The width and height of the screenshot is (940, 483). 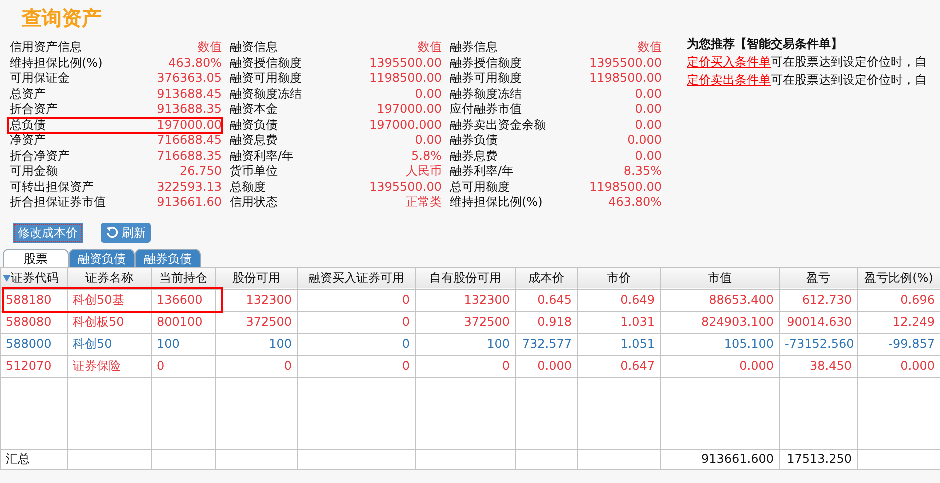 I want to click on info-label: 总负债, so click(x=28, y=125).